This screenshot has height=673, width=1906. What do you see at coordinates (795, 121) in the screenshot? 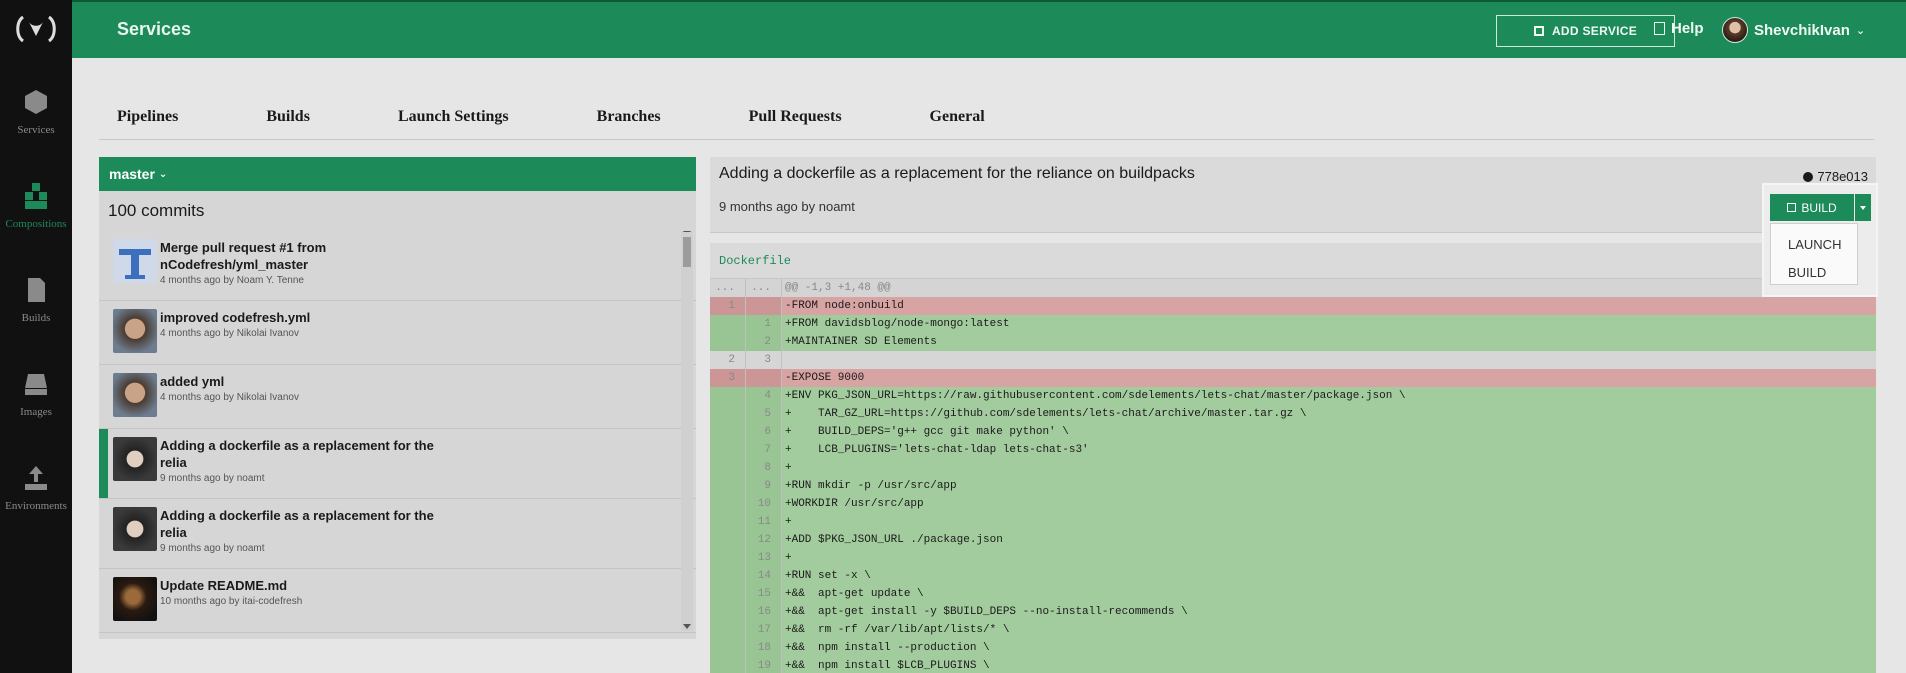
I see `tab-pull-requests: Pull Requests` at bounding box center [795, 121].